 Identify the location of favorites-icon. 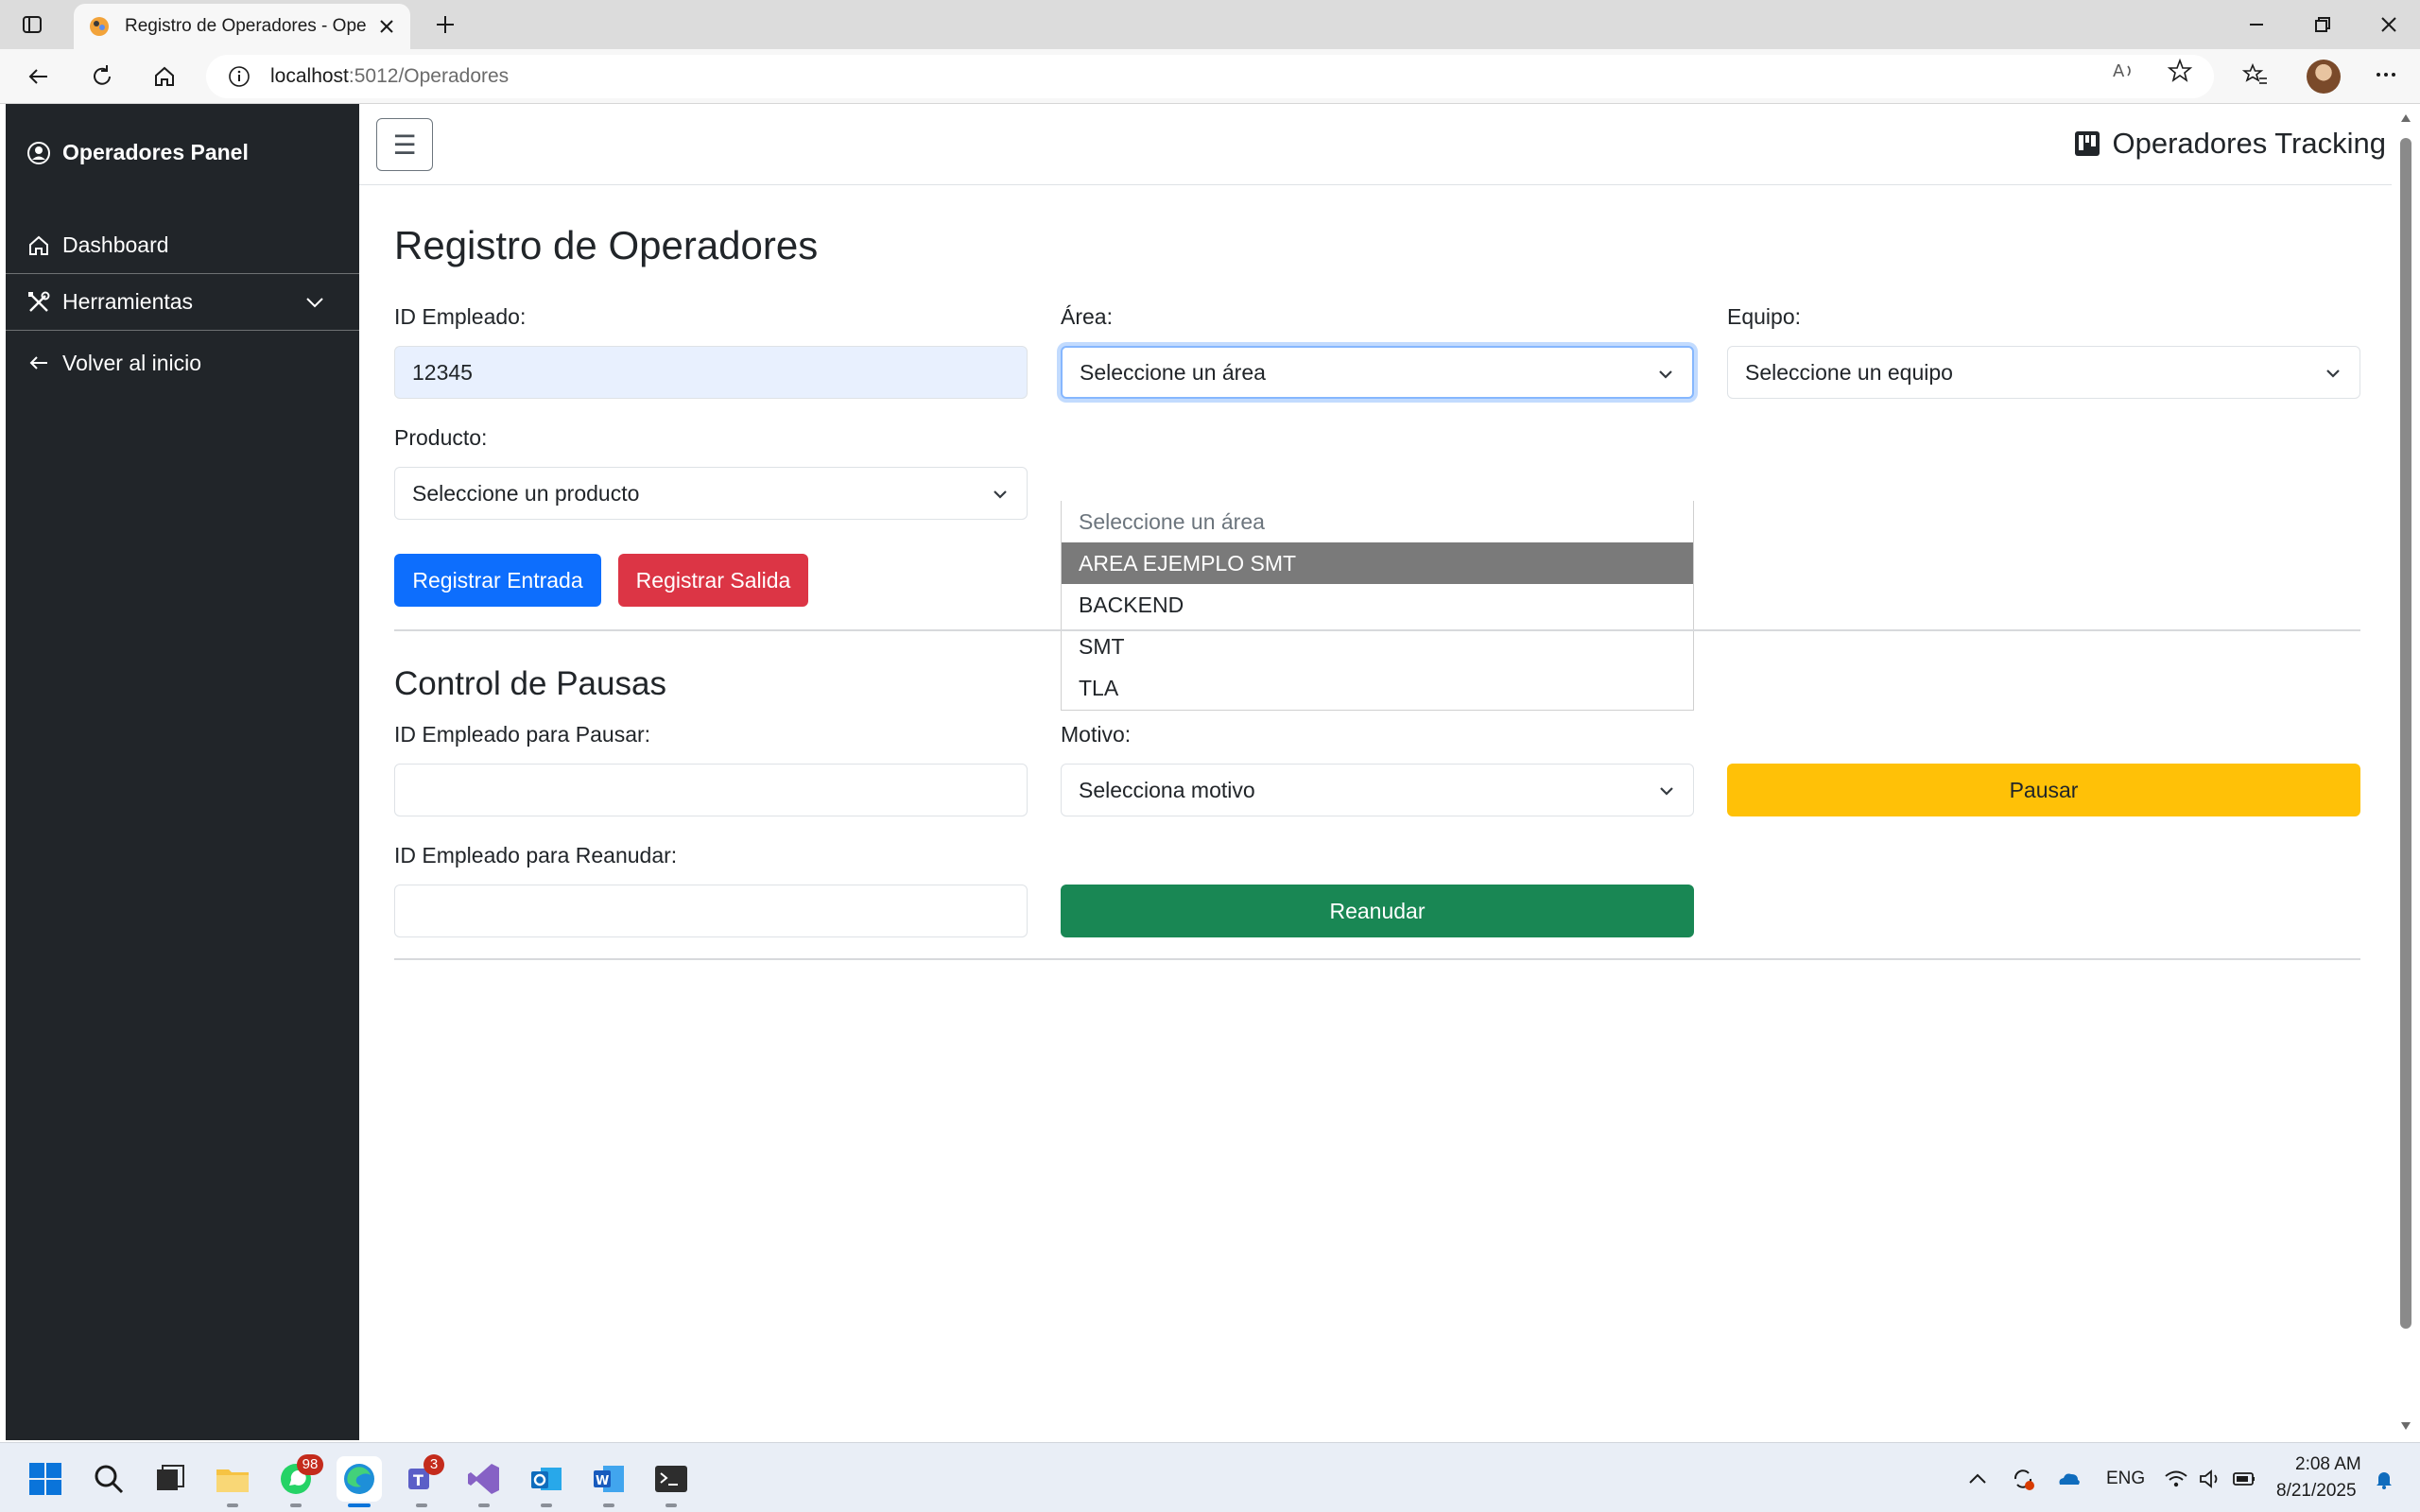
(2255, 74).